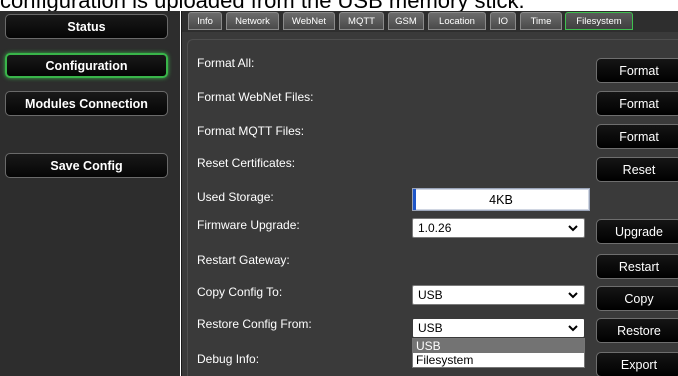  What do you see at coordinates (599, 21) in the screenshot?
I see `tab-filesystem: Filesystem` at bounding box center [599, 21].